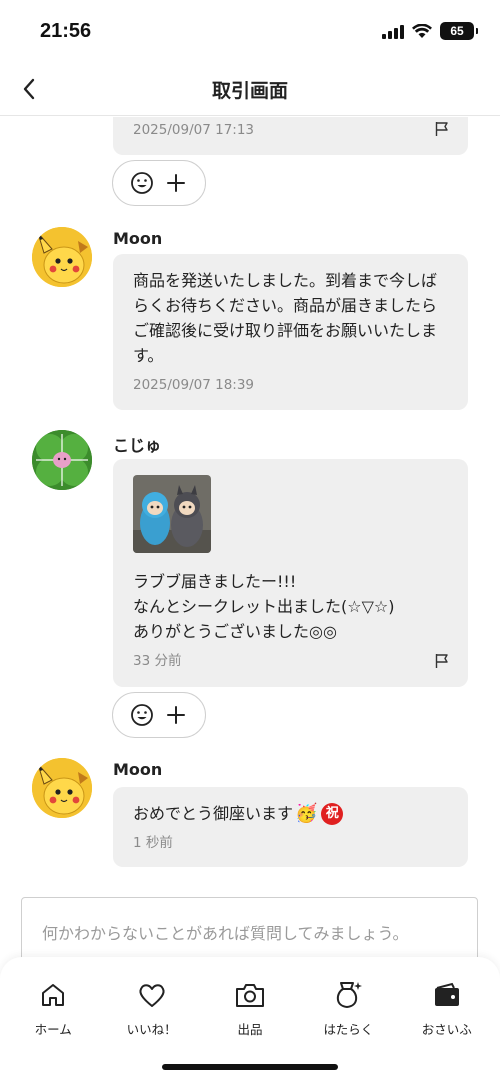  I want to click on wallet-icon, so click(447, 995).